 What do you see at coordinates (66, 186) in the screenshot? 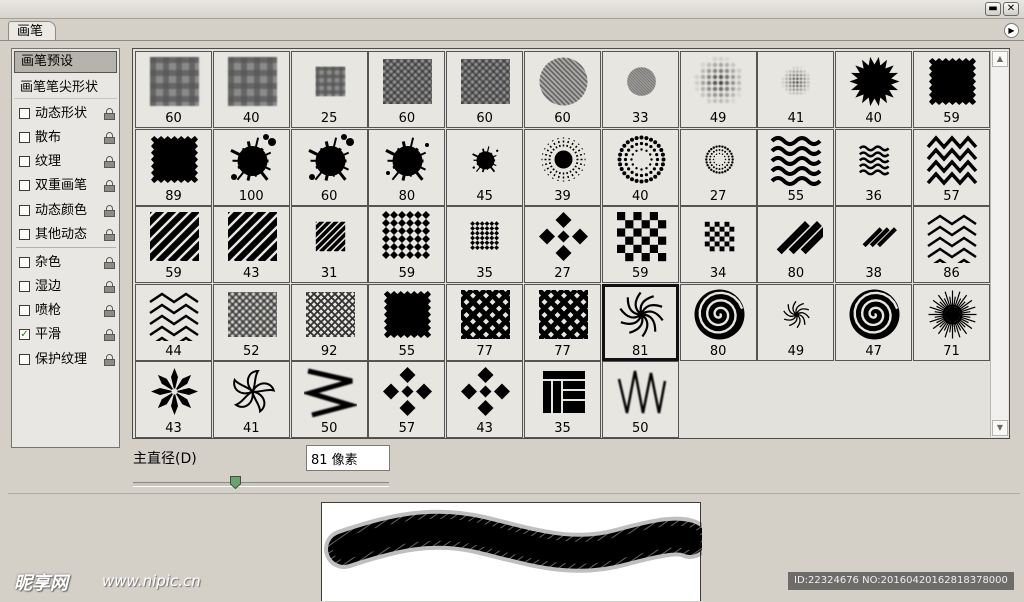
I see `option-row-3: 双重画笔` at bounding box center [66, 186].